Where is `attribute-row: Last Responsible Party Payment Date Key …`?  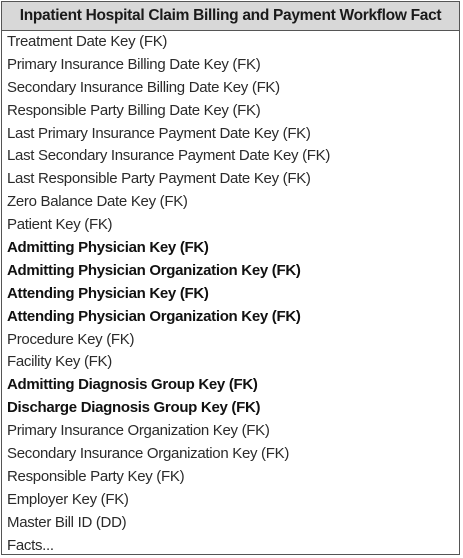
attribute-row: Last Responsible Party Payment Date Key … is located at coordinates (159, 179).